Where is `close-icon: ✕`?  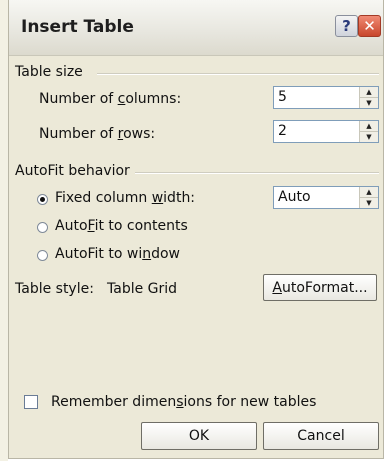 close-icon: ✕ is located at coordinates (369, 26).